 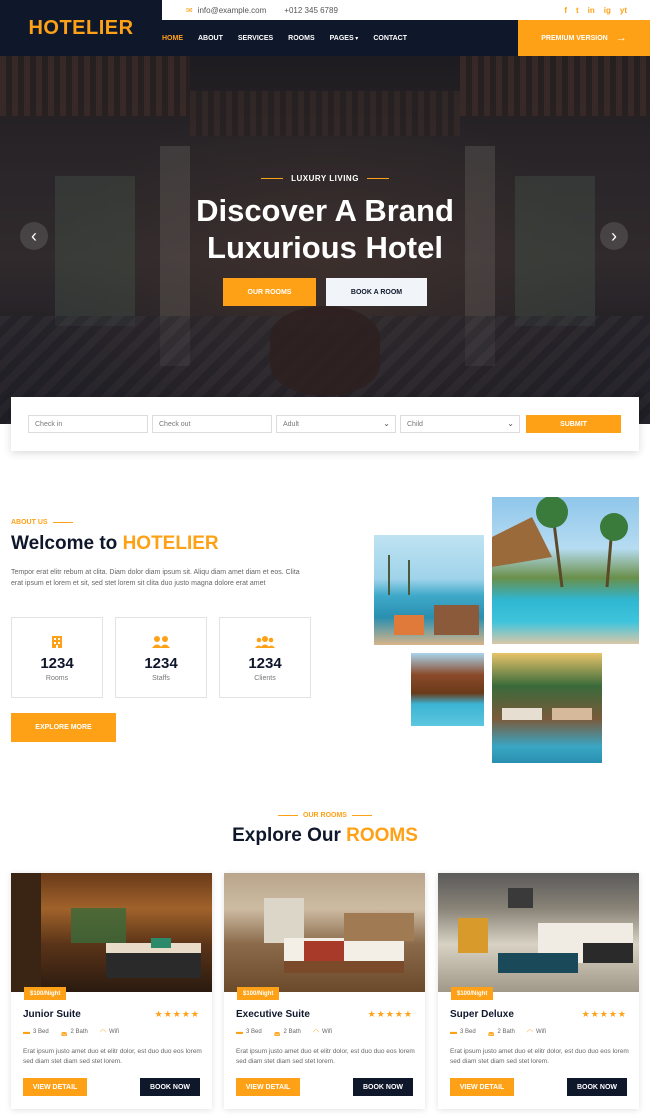 I want to click on checkin-field: Check in, so click(x=88, y=424).